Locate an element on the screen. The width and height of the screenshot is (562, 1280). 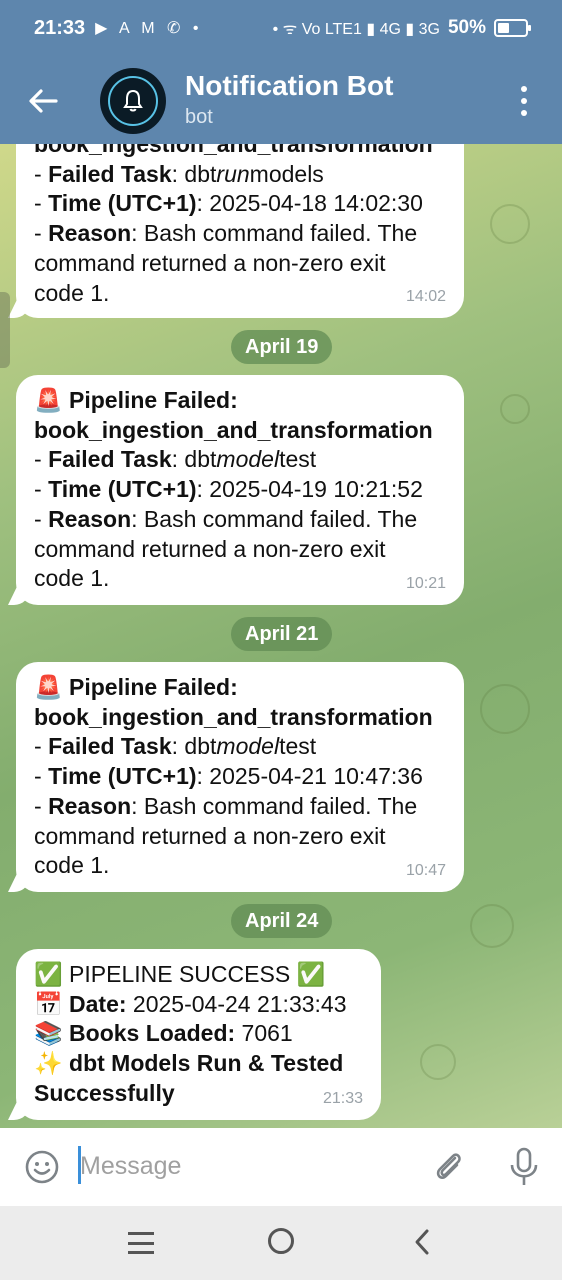
date-separator: April 24 is located at coordinates (282, 921).